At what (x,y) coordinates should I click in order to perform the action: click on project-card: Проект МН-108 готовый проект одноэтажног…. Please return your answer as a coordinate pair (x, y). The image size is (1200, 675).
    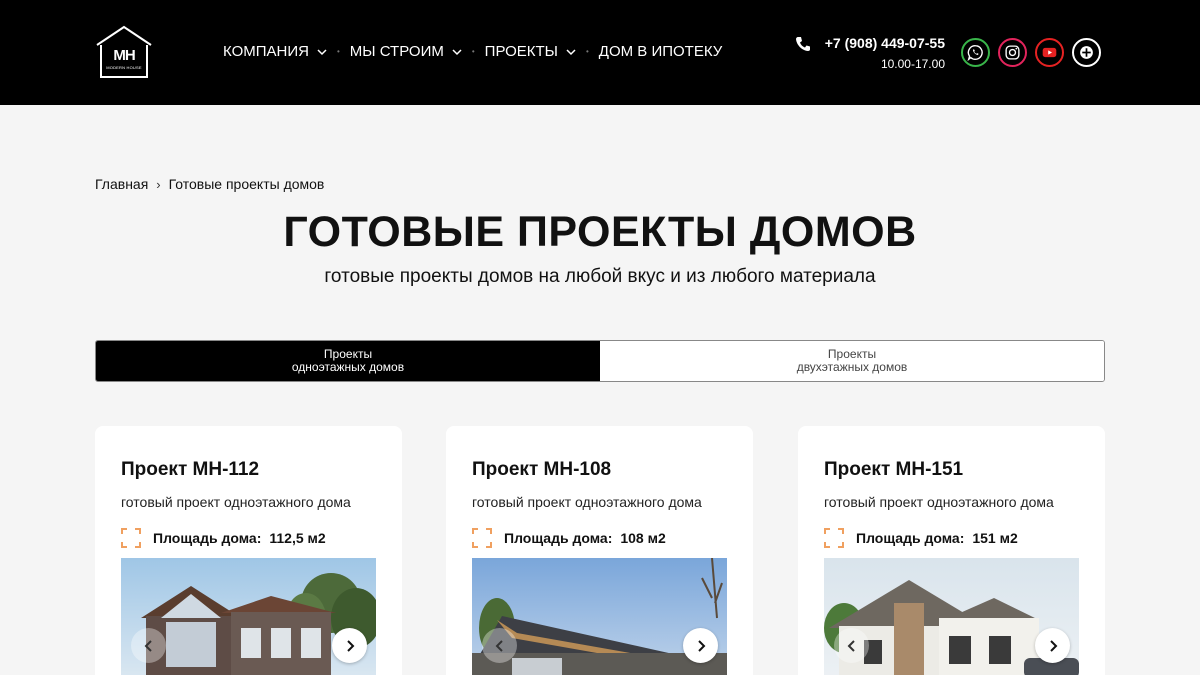
    Looking at the image, I should click on (599, 550).